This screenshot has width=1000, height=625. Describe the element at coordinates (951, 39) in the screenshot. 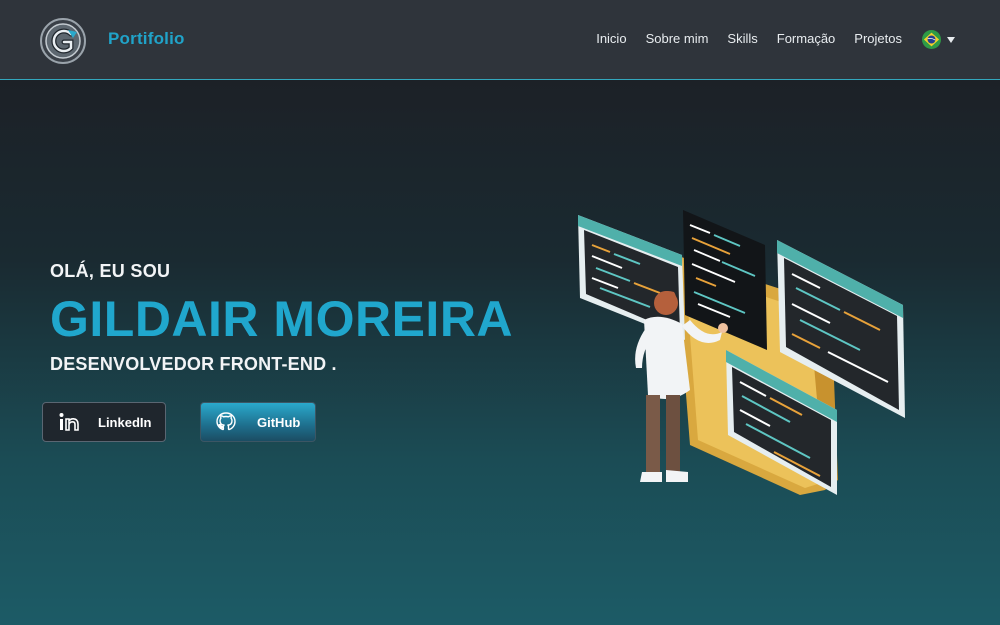

I see `chevron-down-icon` at that location.